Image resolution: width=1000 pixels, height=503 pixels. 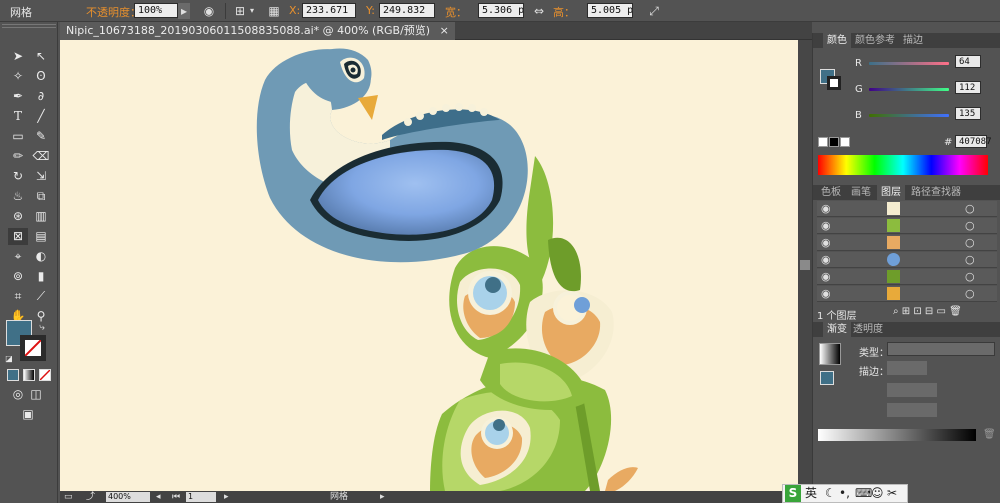 What do you see at coordinates (41, 176) in the screenshot?
I see `scale-tool-icon: ⇲` at bounding box center [41, 176].